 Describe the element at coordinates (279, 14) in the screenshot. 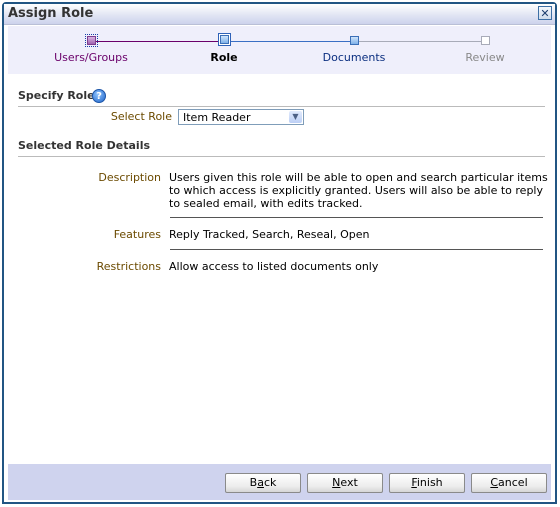

I see `title-bar: Assign Role ✕` at that location.